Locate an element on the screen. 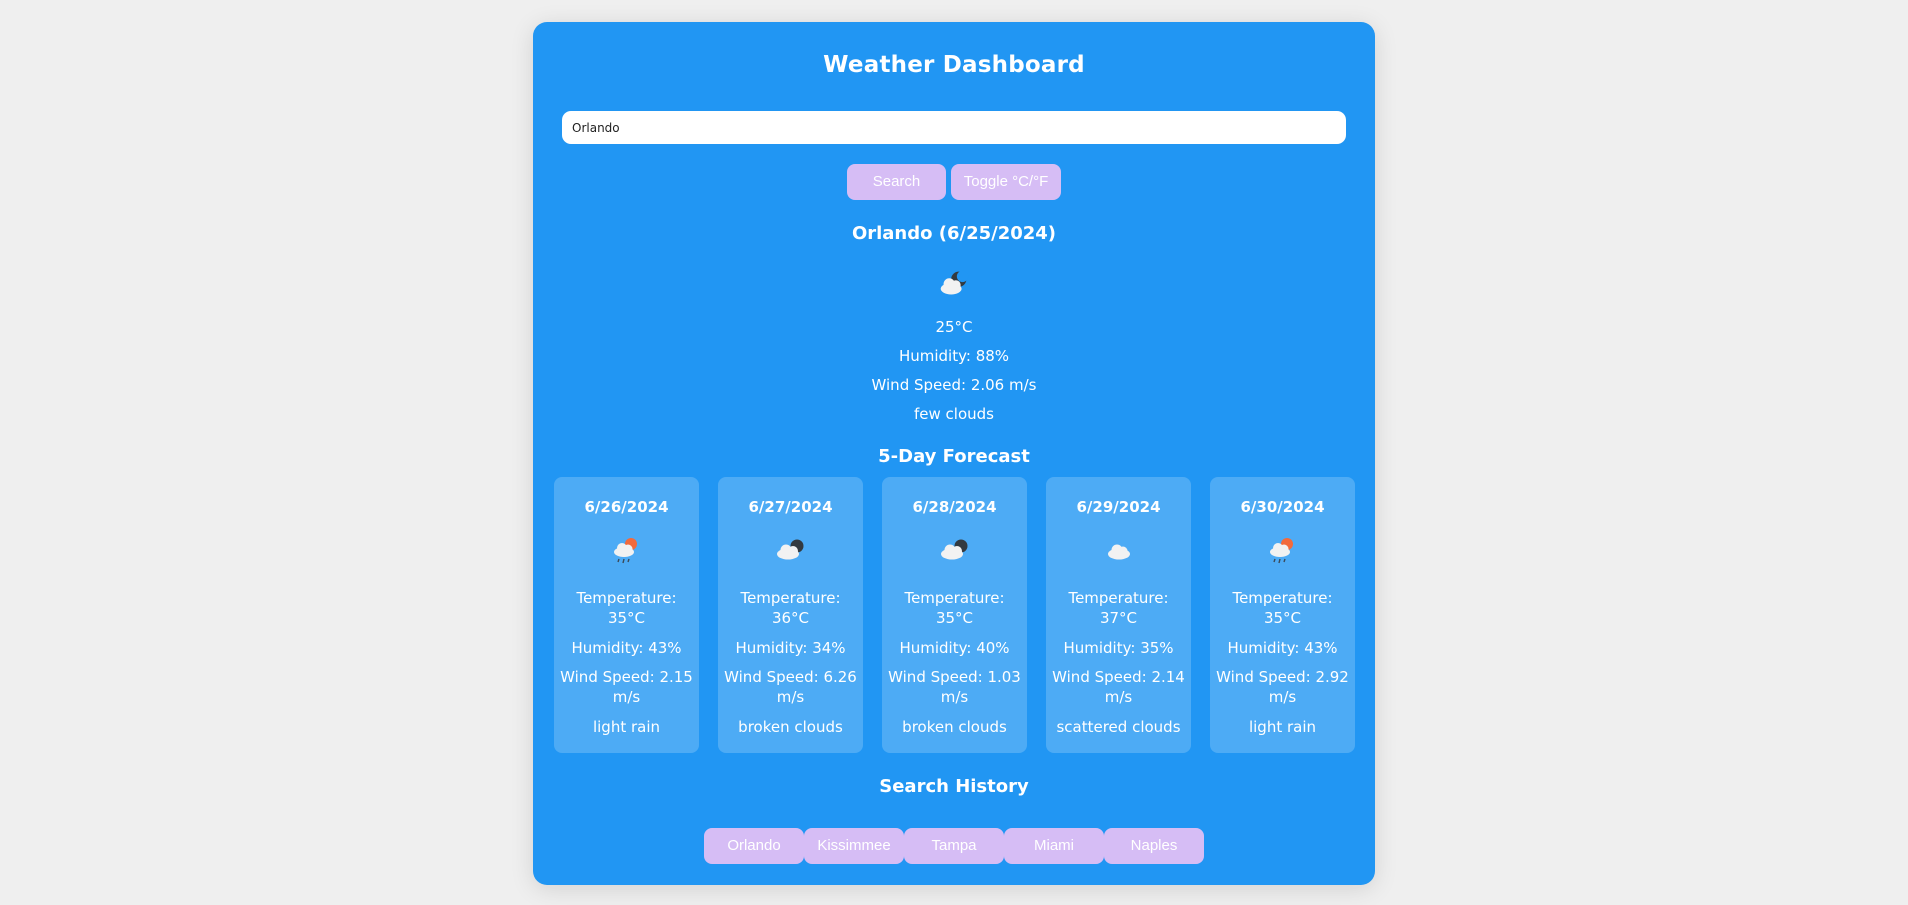  forecast-date: 6/27/2024 is located at coordinates (790, 507).